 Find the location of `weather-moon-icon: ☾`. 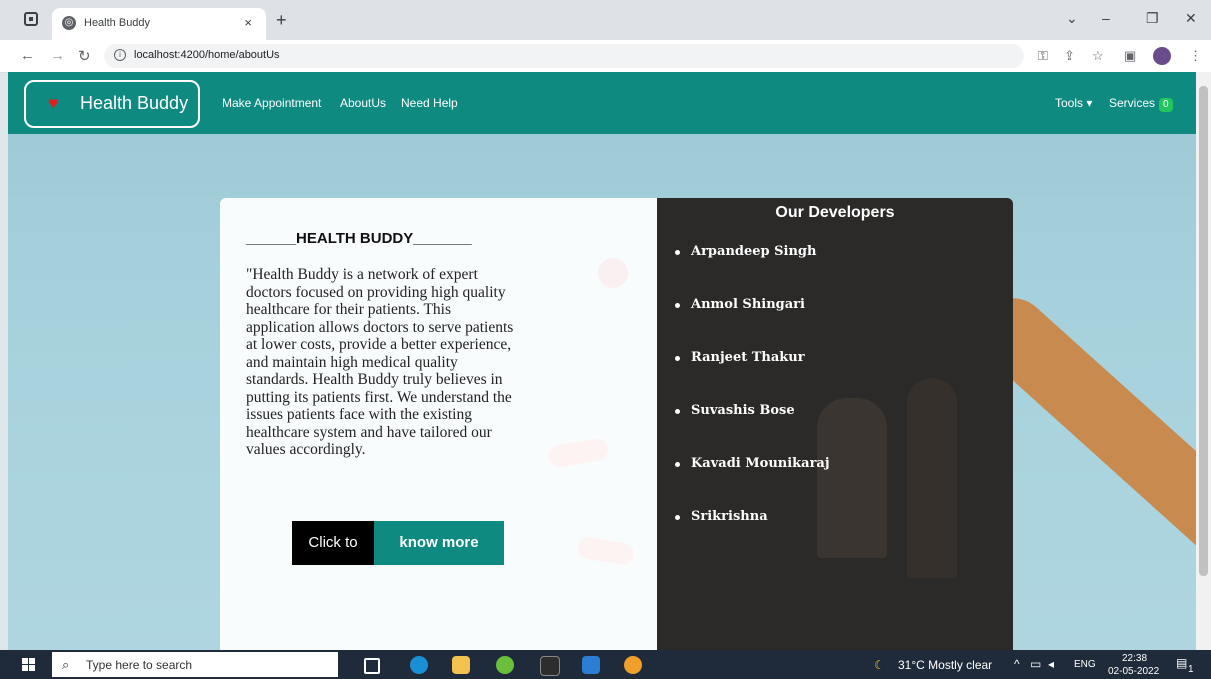

weather-moon-icon: ☾ is located at coordinates (879, 665).